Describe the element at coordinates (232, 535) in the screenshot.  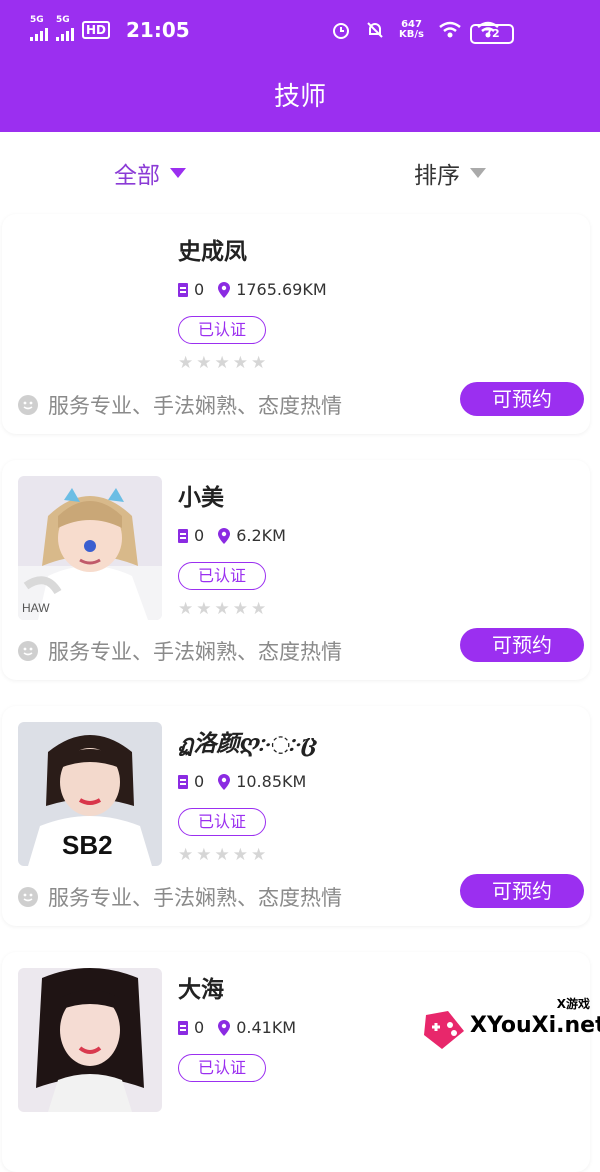
I see `technician-meta: 0 6.2KM` at that location.